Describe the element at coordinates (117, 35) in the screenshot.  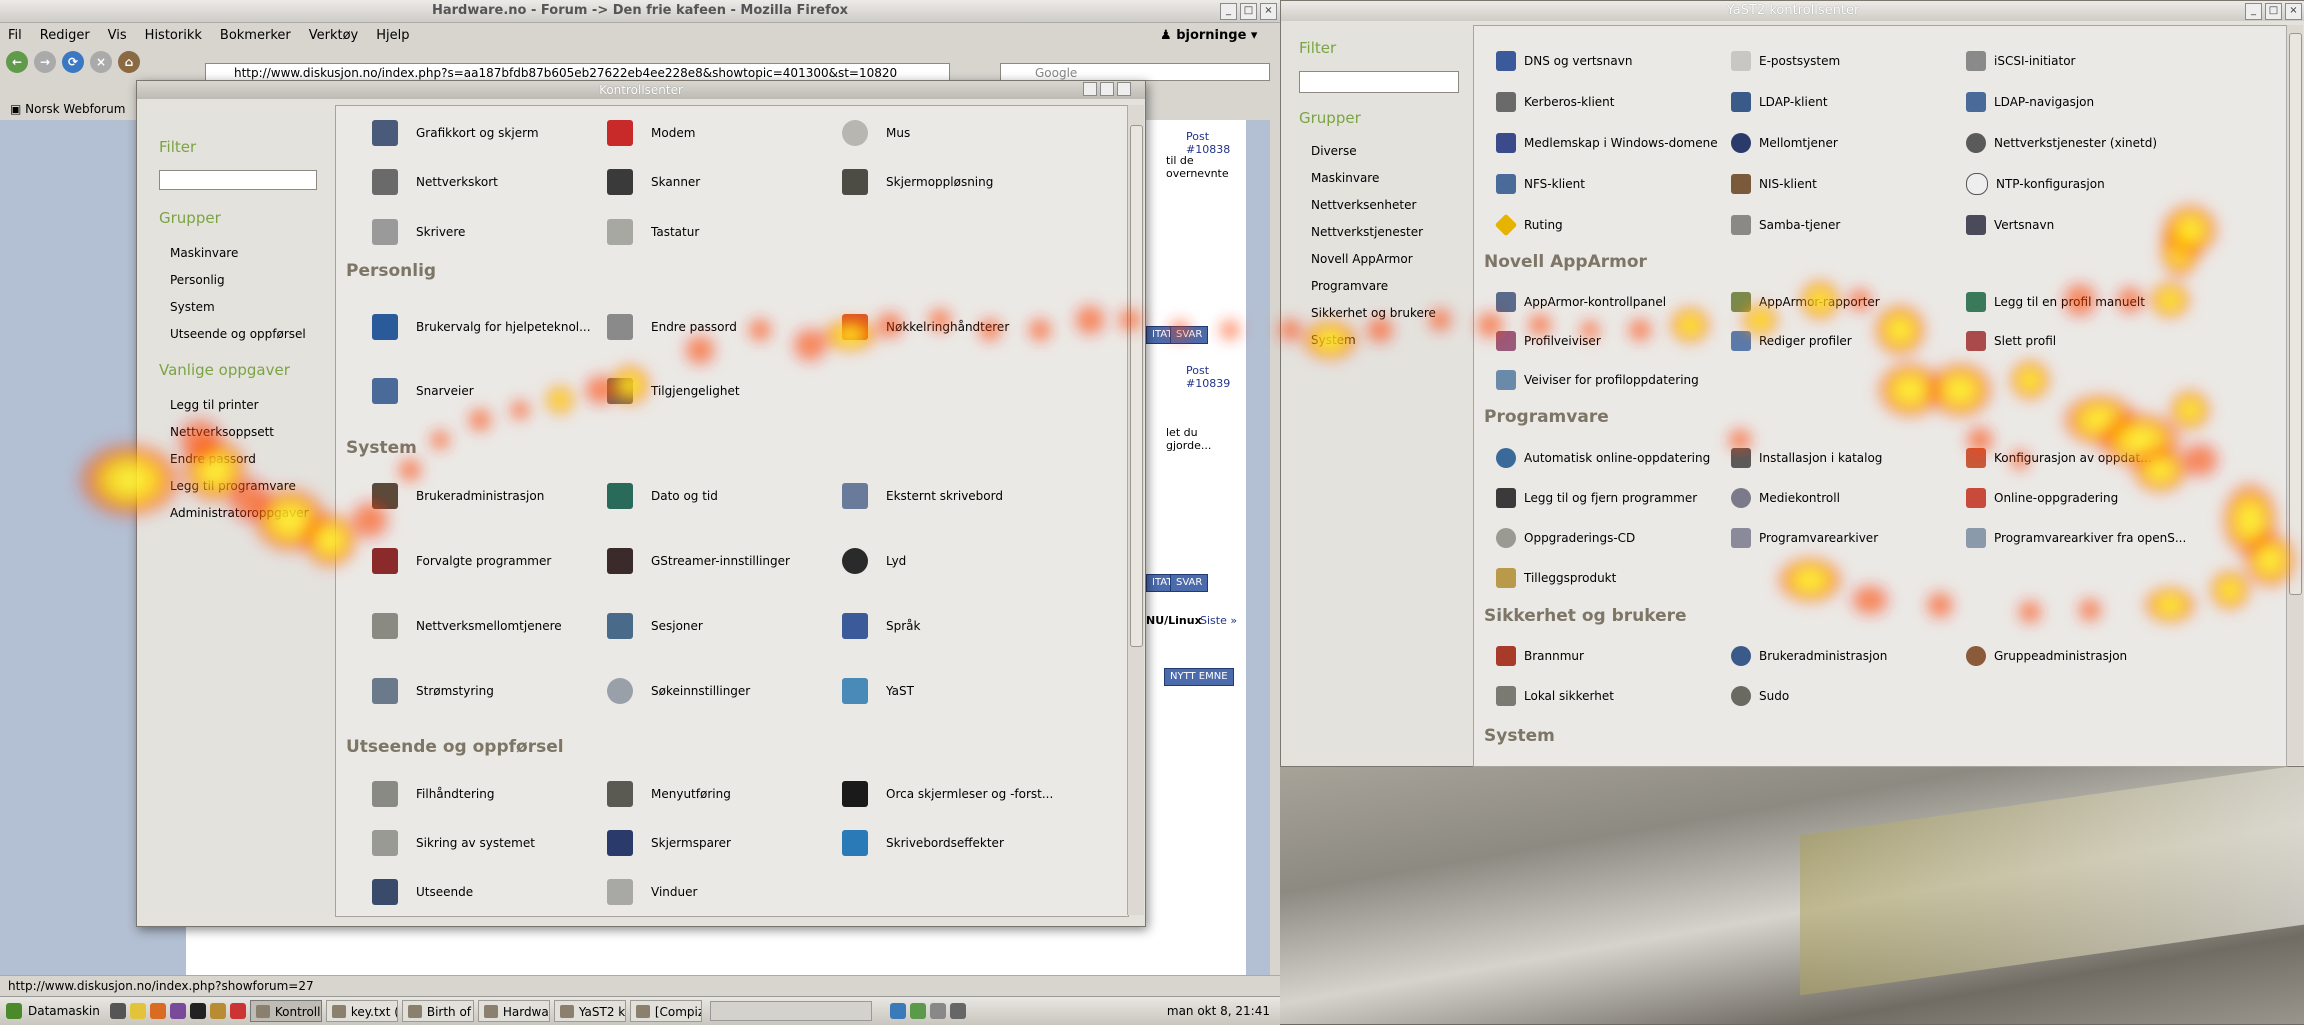
I see `menu-vis: Vis` at that location.